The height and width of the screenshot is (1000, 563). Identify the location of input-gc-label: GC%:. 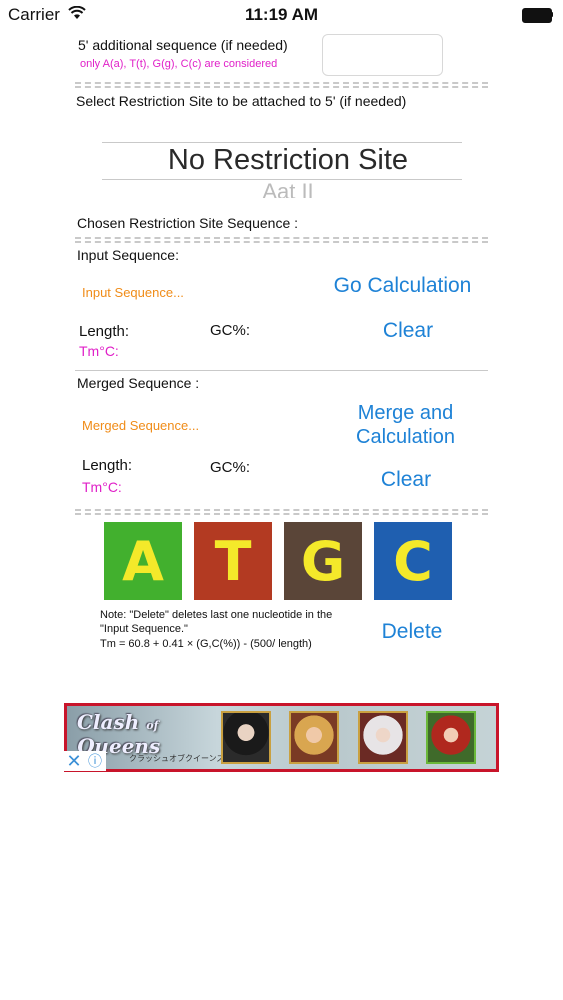
(230, 330).